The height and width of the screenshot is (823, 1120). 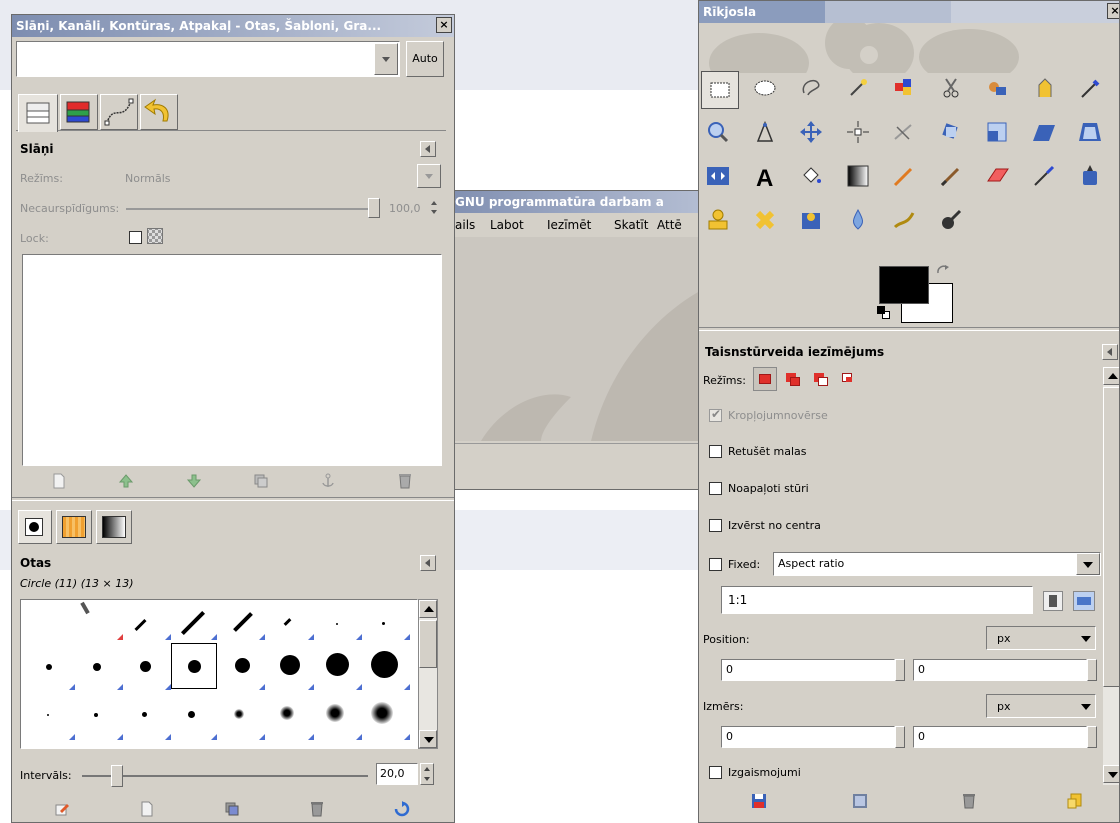 I want to click on tool-scale, so click(x=997, y=132).